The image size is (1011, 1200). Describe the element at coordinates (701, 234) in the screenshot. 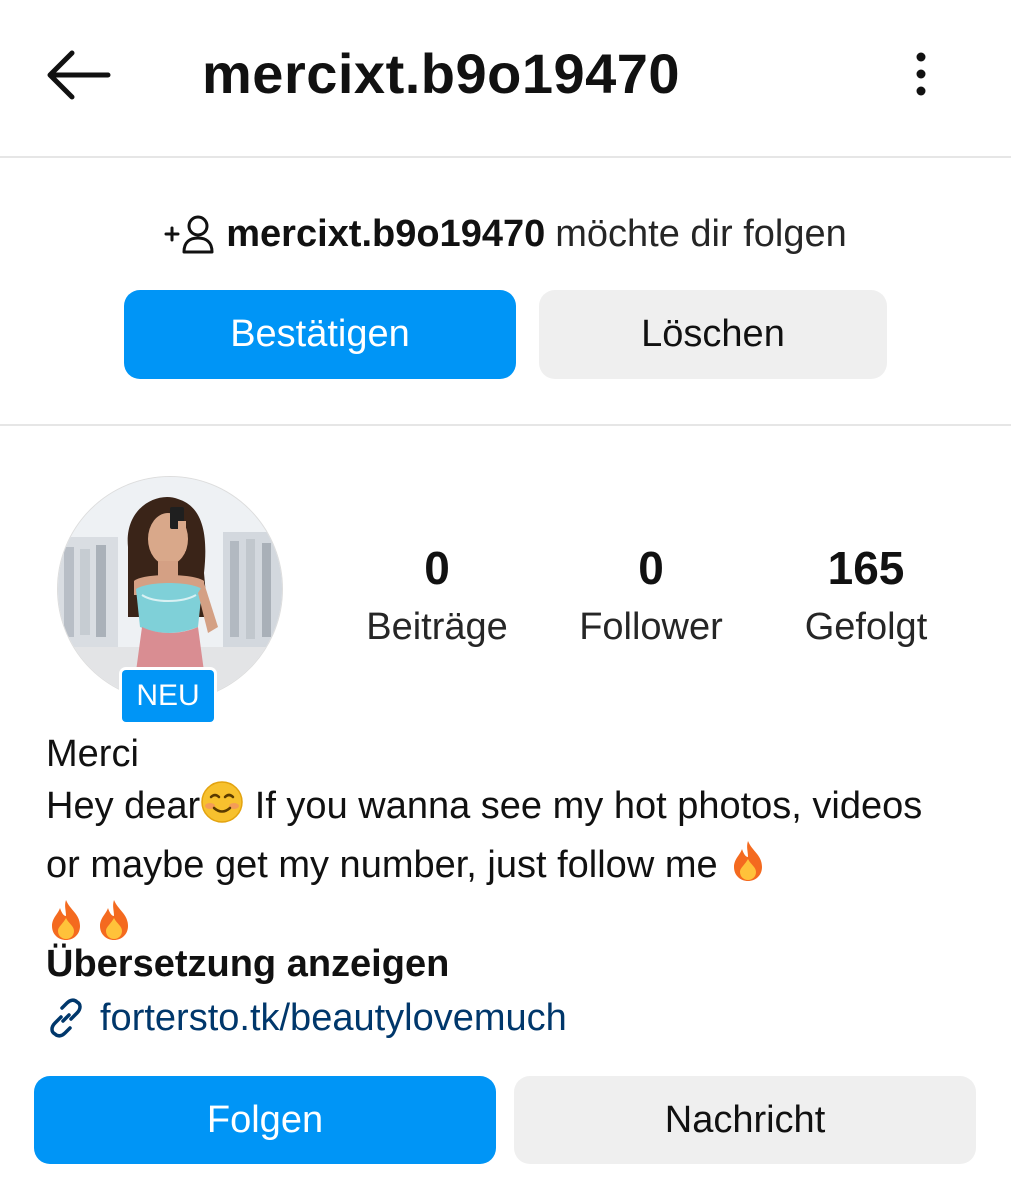

I see `request-message: möchte dir folgen` at that location.